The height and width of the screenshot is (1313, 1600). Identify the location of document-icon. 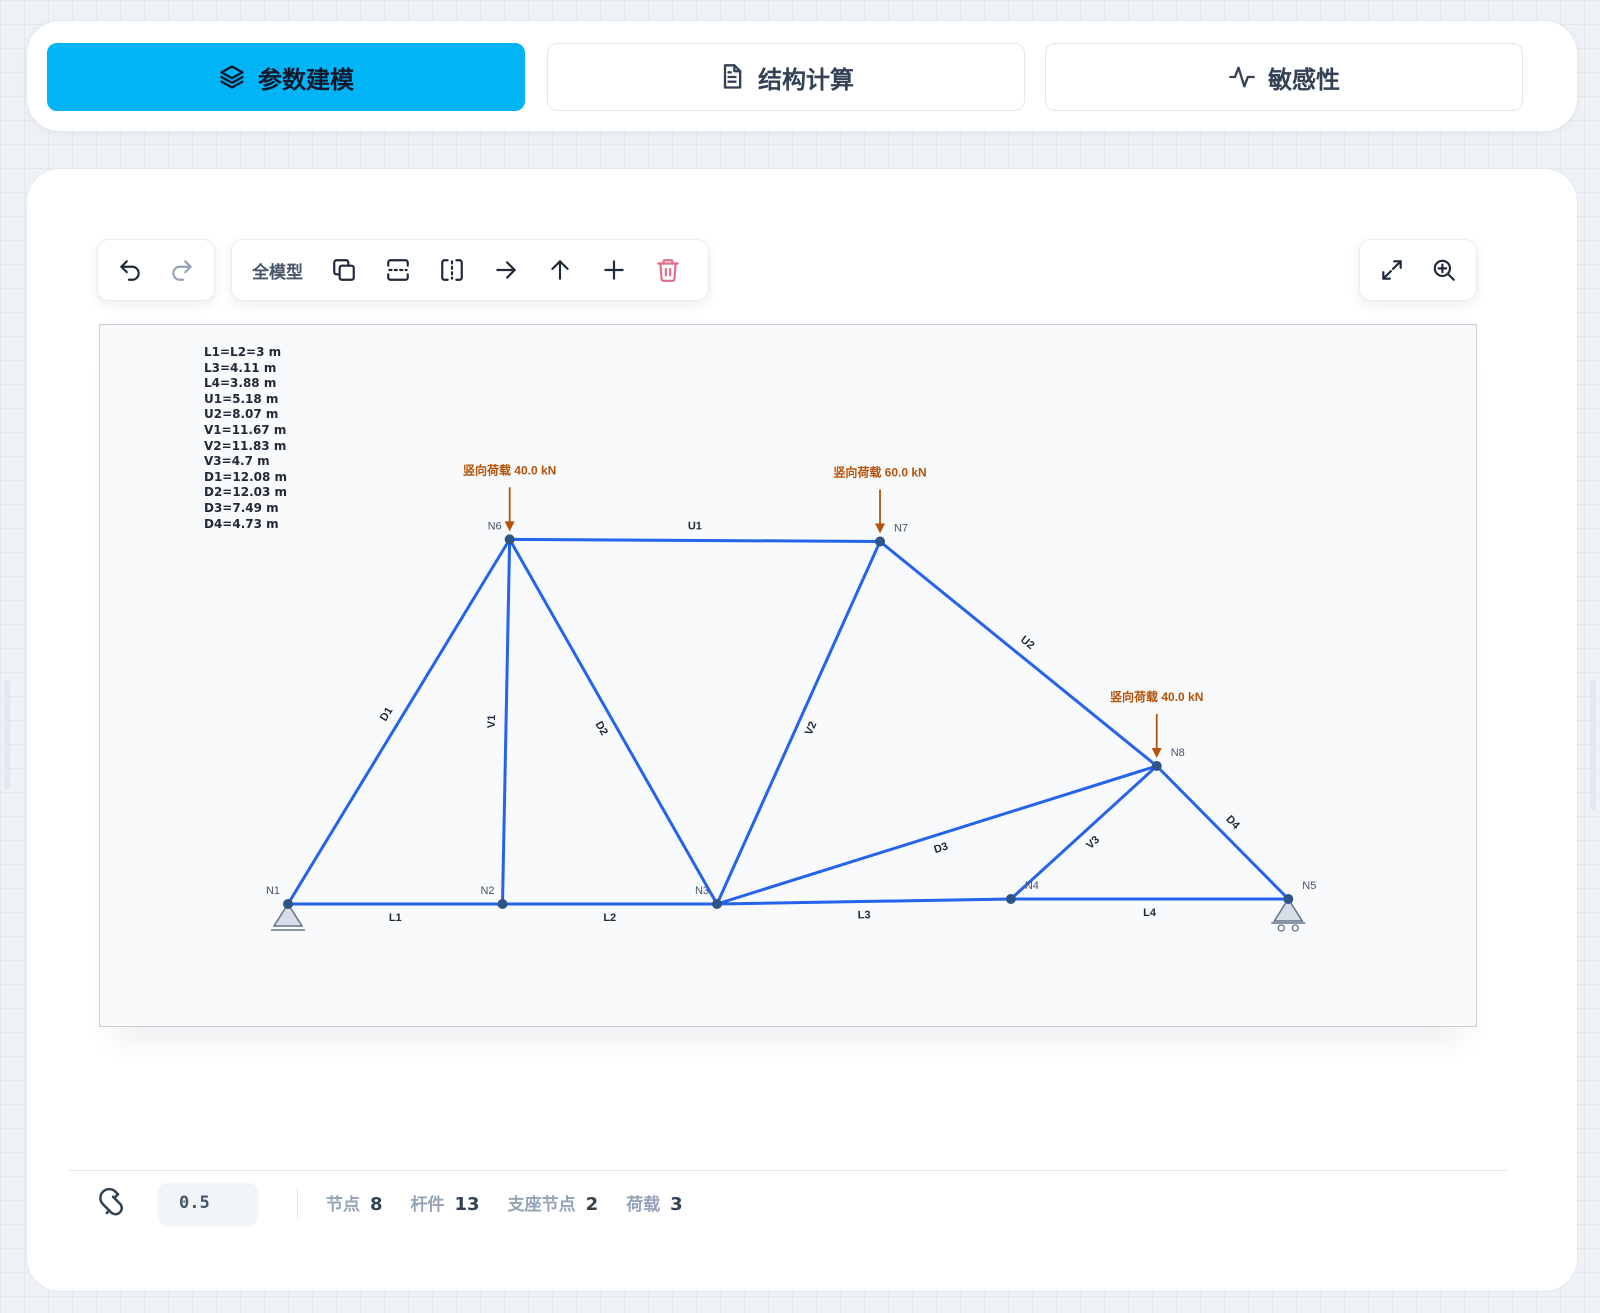
(732, 76).